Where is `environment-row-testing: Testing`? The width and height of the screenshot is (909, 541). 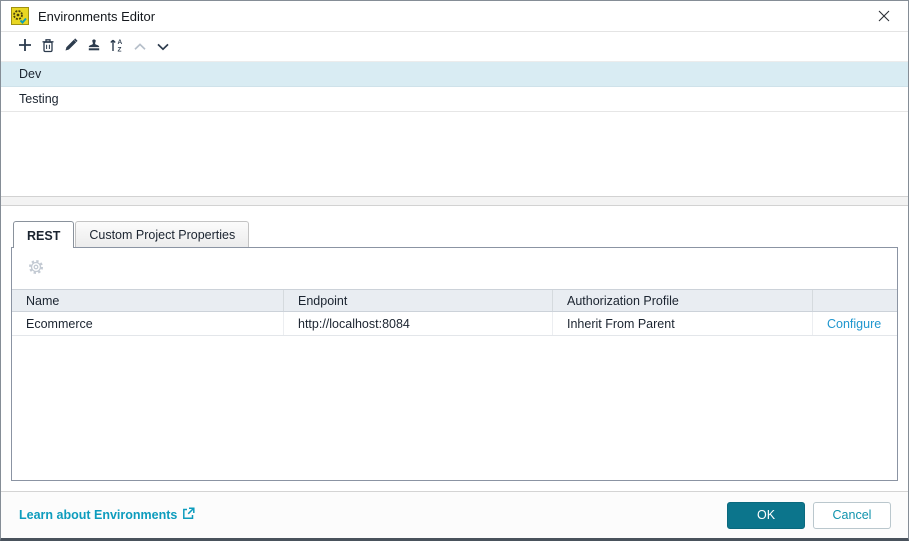 environment-row-testing: Testing is located at coordinates (454, 99).